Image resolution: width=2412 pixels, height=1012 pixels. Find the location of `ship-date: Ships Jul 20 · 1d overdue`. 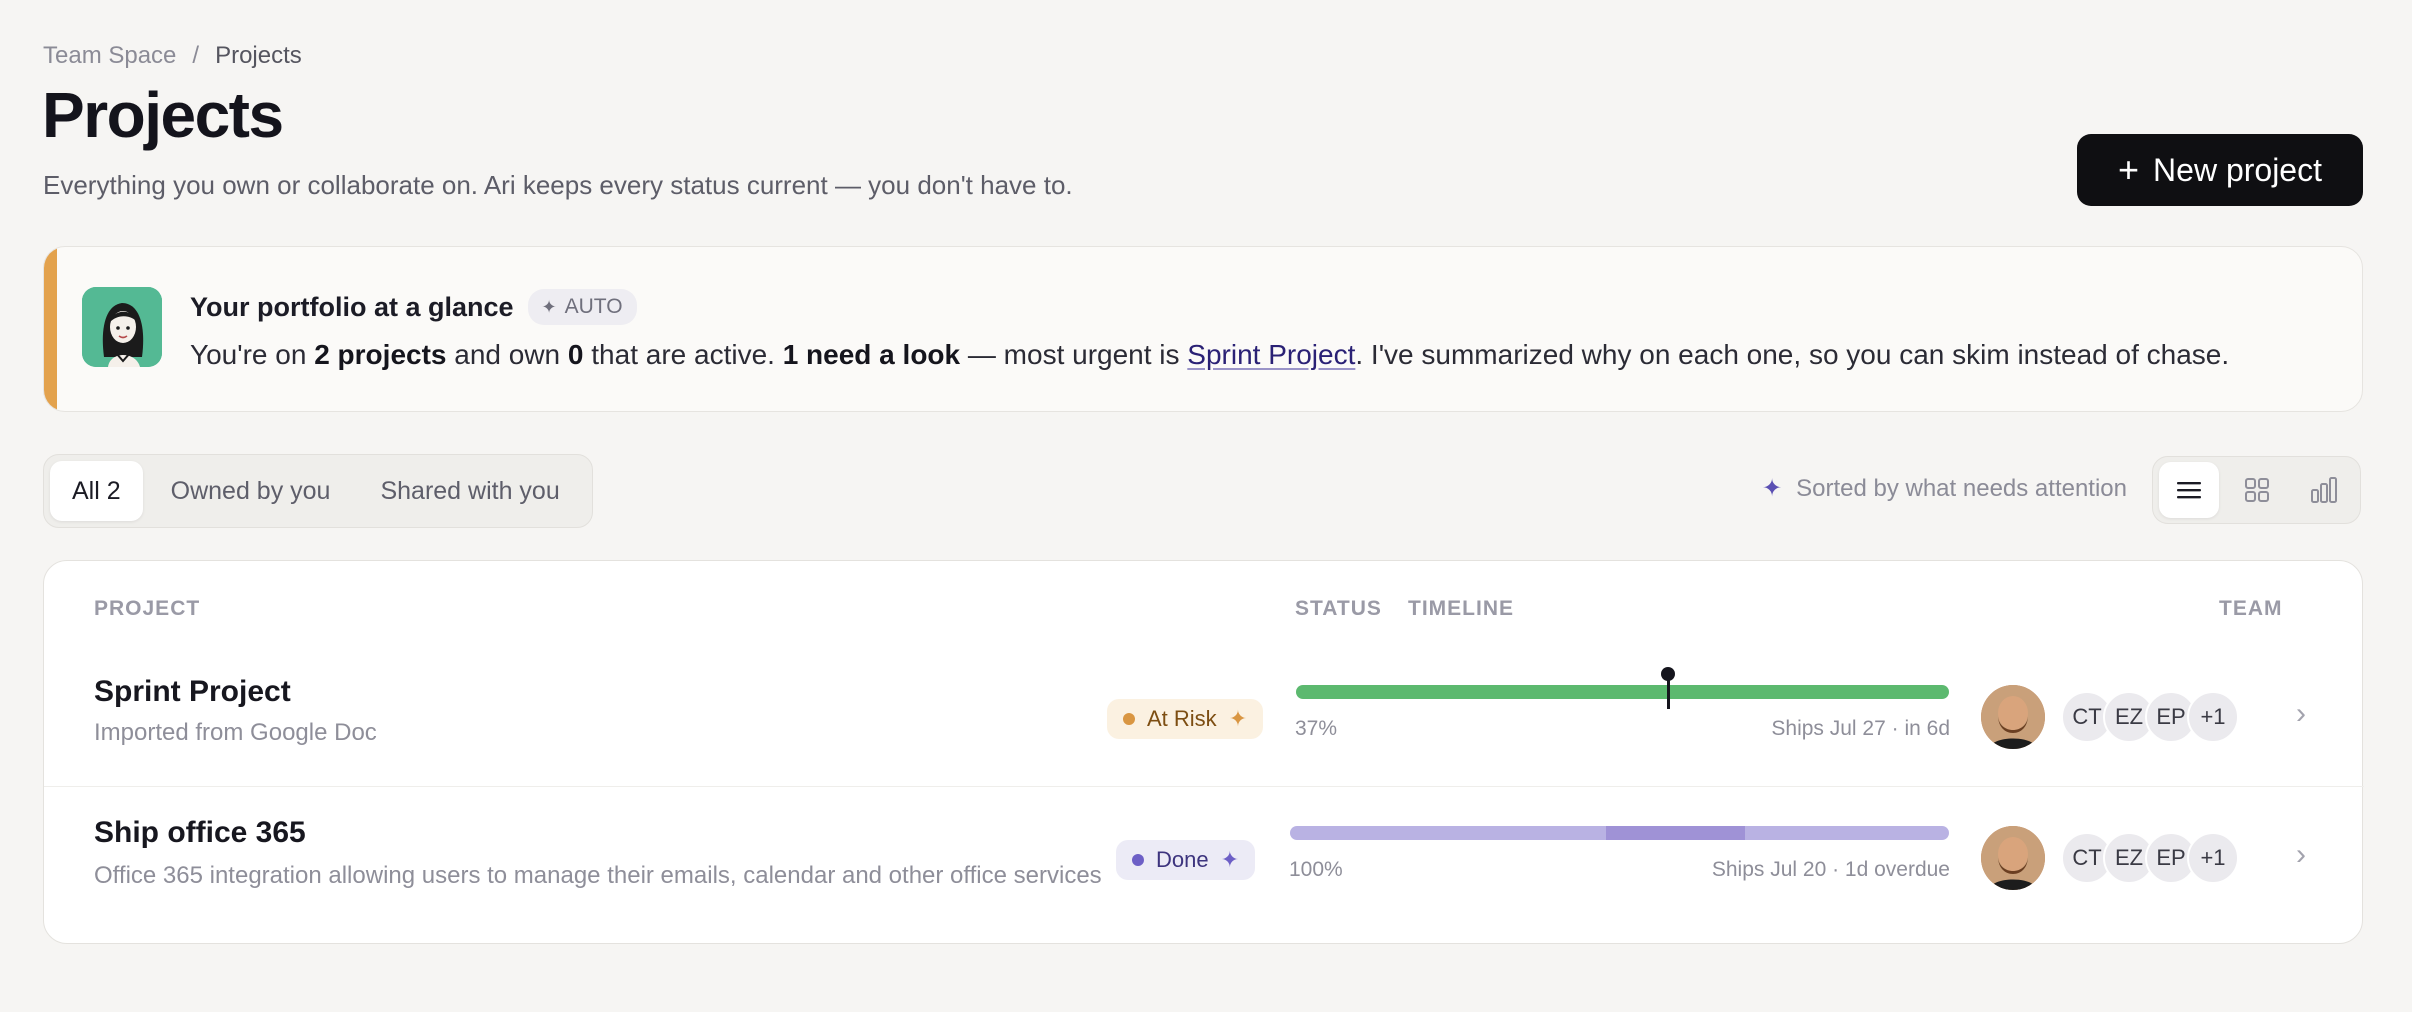

ship-date: Ships Jul 20 · 1d overdue is located at coordinates (1830, 869).